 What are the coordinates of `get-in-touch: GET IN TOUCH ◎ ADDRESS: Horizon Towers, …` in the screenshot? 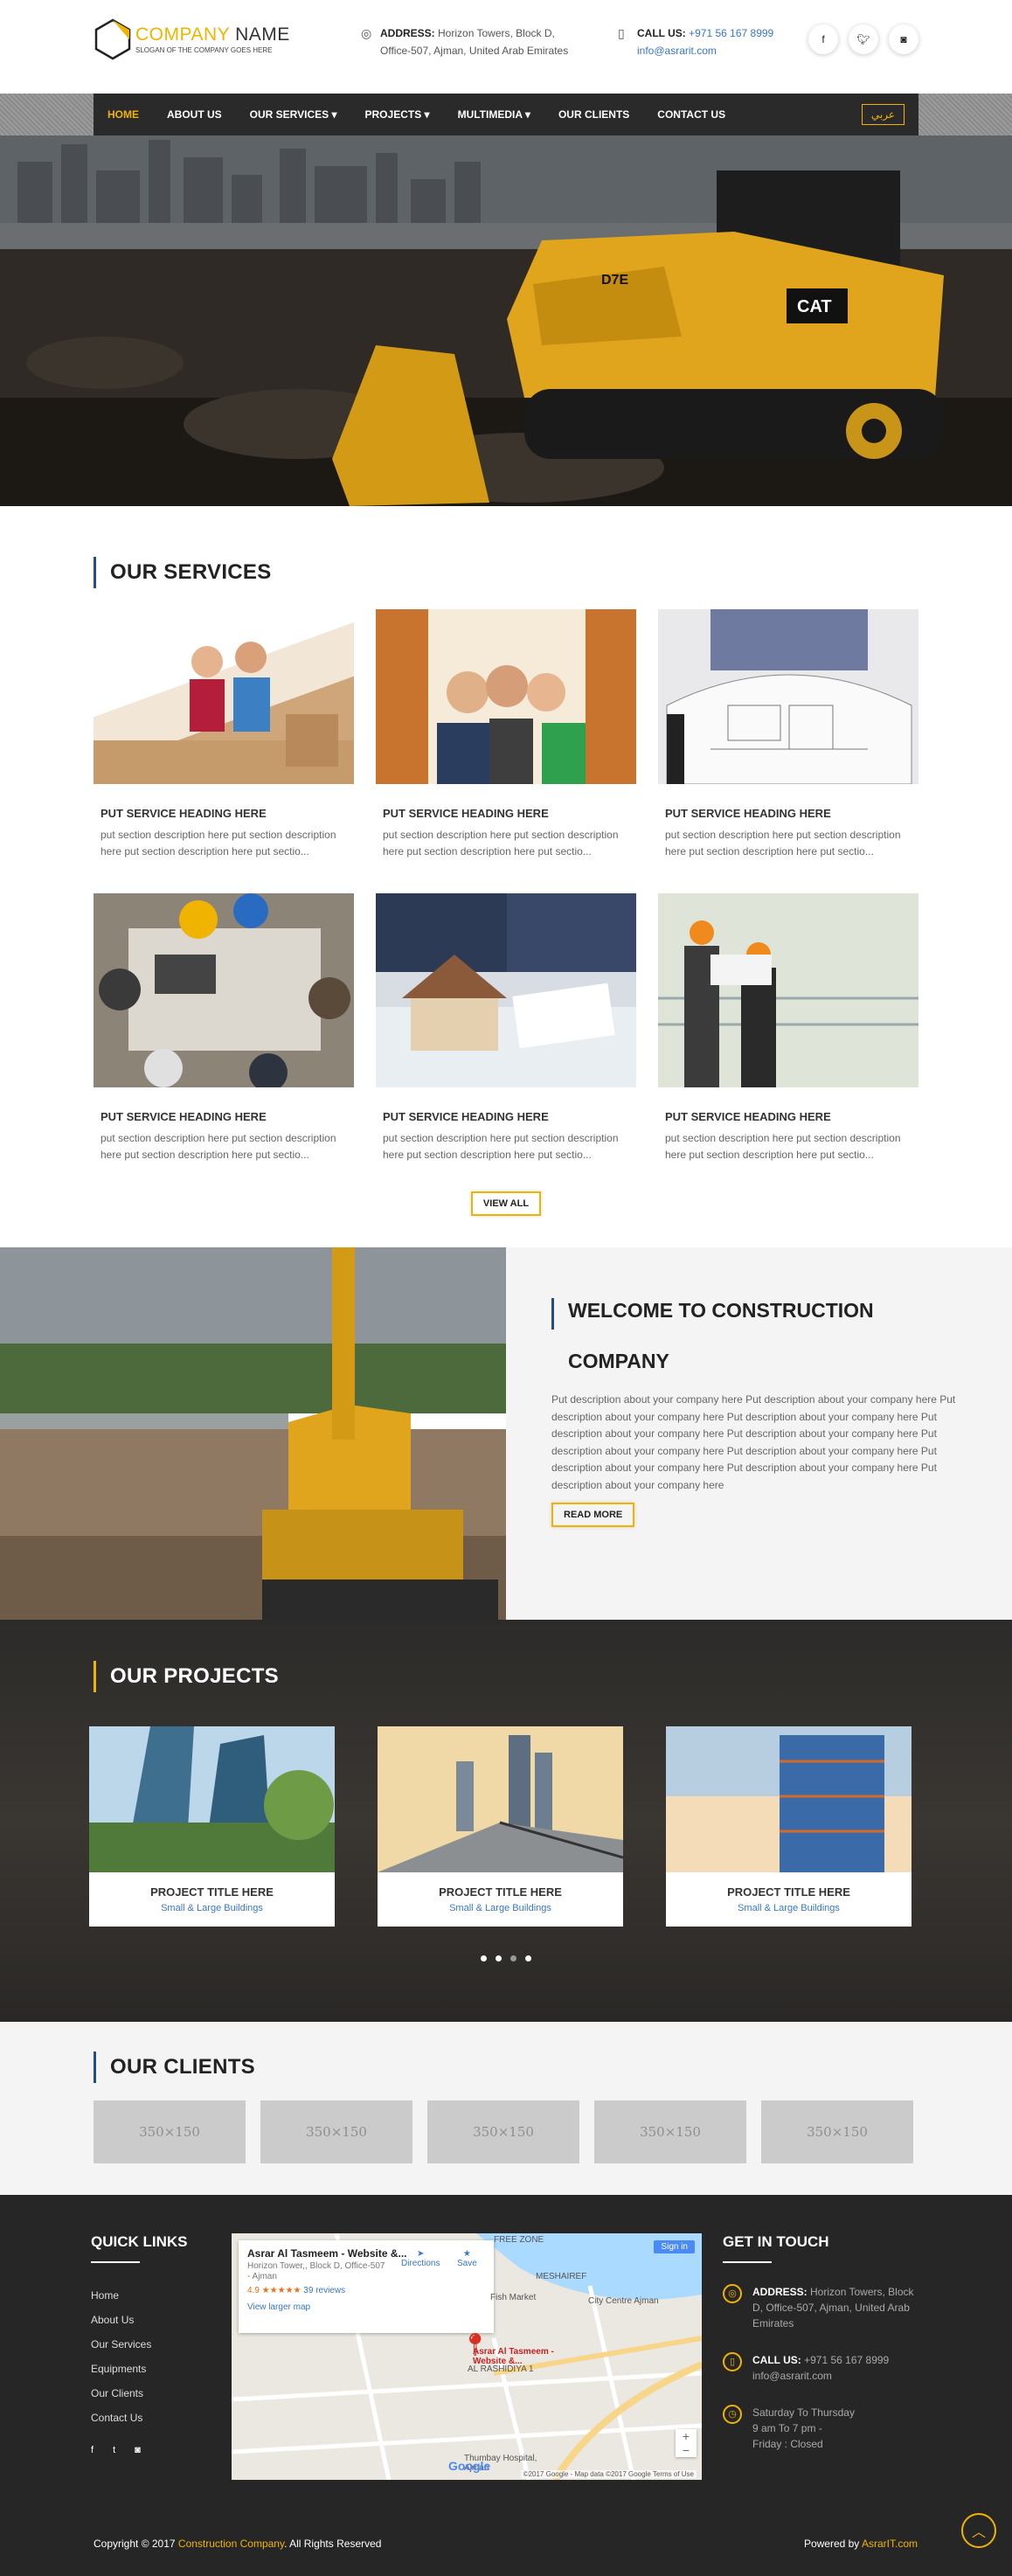 It's located at (819, 2342).